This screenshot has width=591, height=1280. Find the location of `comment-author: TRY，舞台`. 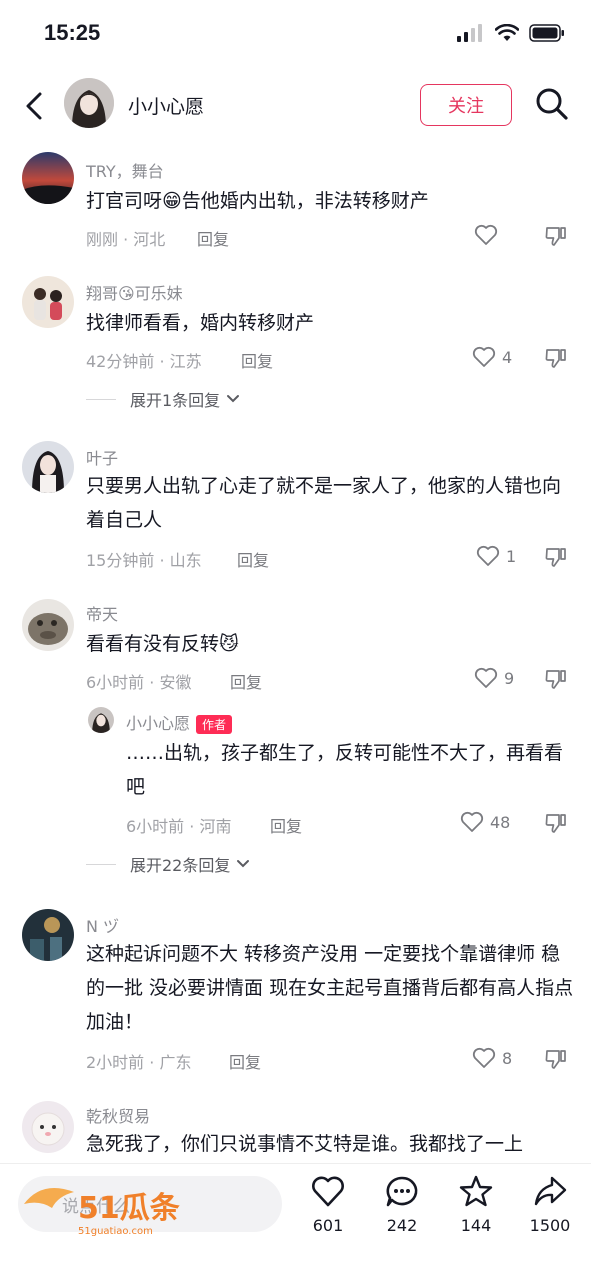

comment-author: TRY，舞台 is located at coordinates (125, 170).